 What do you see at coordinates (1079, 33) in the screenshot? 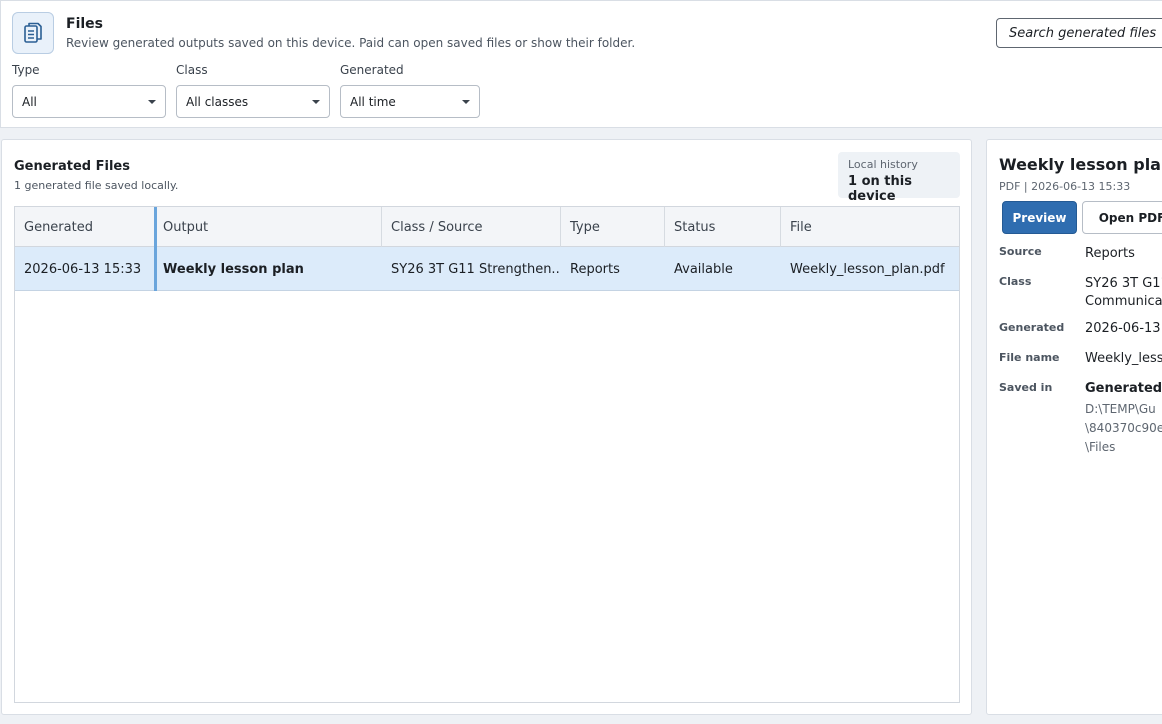
I see `search-input` at bounding box center [1079, 33].